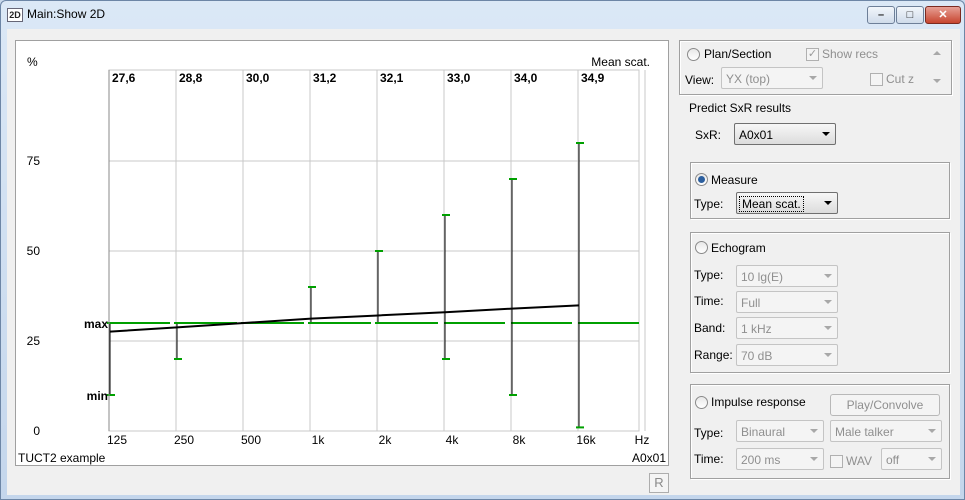 This screenshot has width=965, height=500. What do you see at coordinates (738, 54) in the screenshot?
I see `plan-section-label: Plan/Section` at bounding box center [738, 54].